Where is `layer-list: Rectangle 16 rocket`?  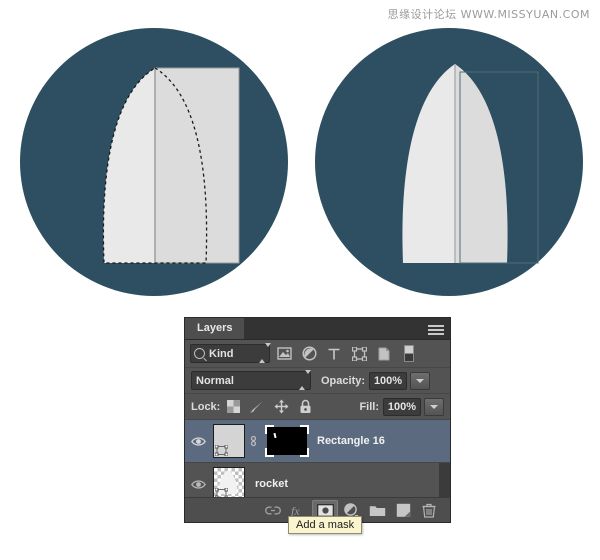 layer-list: Rectangle 16 rocket is located at coordinates (317, 463).